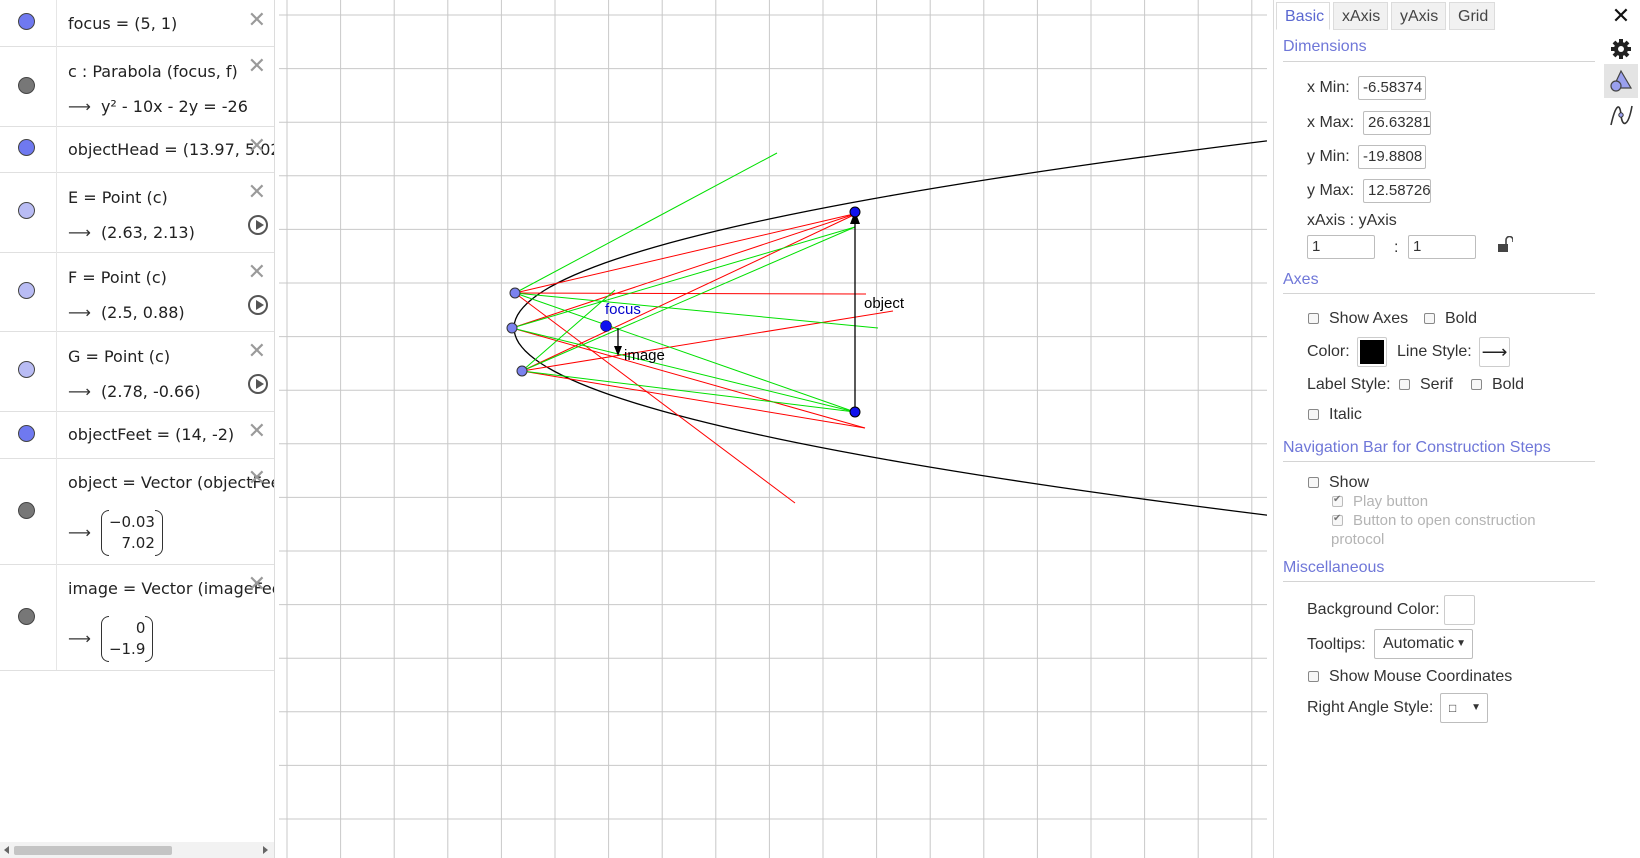 The image size is (1640, 858). Describe the element at coordinates (1360, 16) in the screenshot. I see `tab-xaxis: xAxis` at that location.